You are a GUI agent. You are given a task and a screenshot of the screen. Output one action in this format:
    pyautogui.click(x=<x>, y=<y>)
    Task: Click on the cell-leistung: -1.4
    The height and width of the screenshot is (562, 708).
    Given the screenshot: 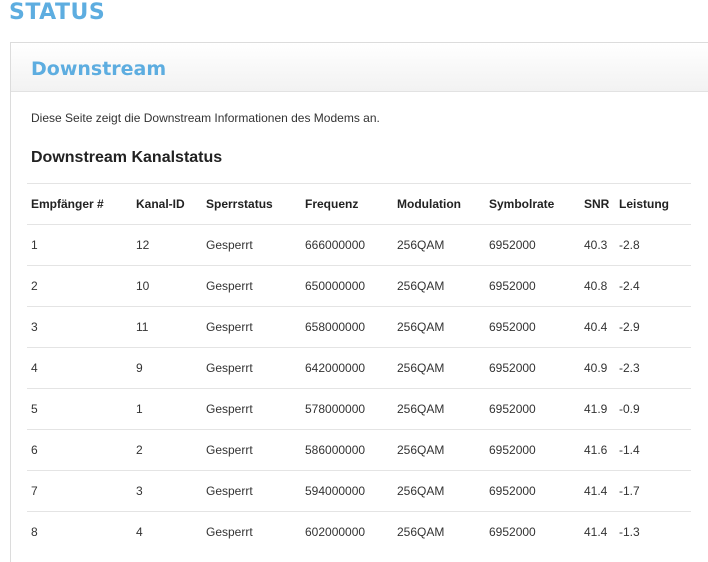 What is the action you would take?
    pyautogui.click(x=653, y=450)
    